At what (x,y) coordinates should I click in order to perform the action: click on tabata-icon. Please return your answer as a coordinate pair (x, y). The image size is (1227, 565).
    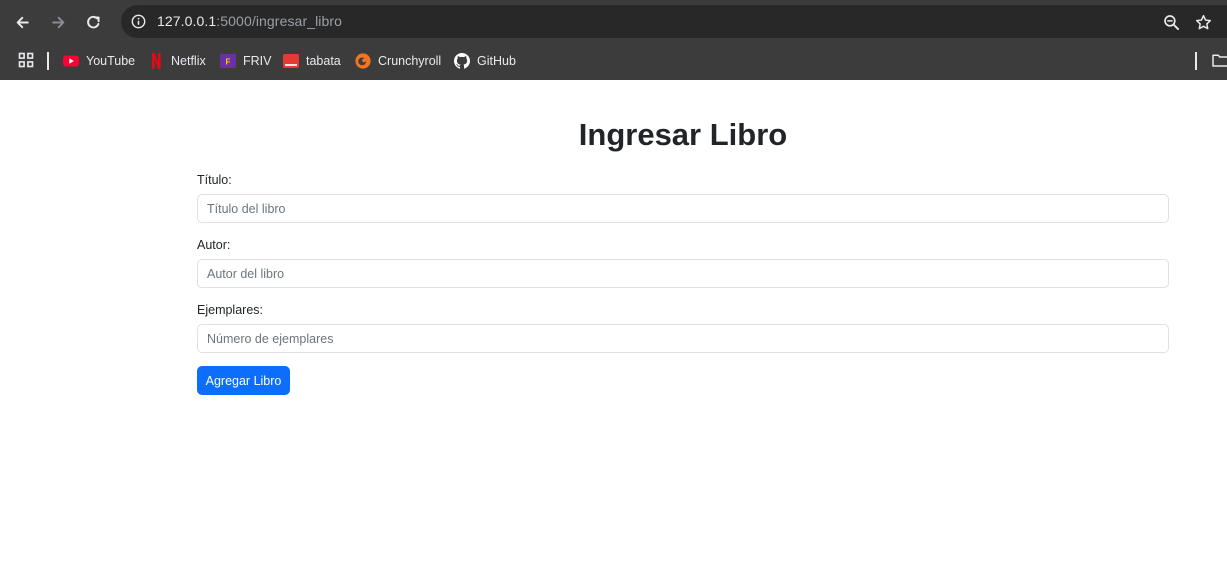
    Looking at the image, I should click on (291, 61).